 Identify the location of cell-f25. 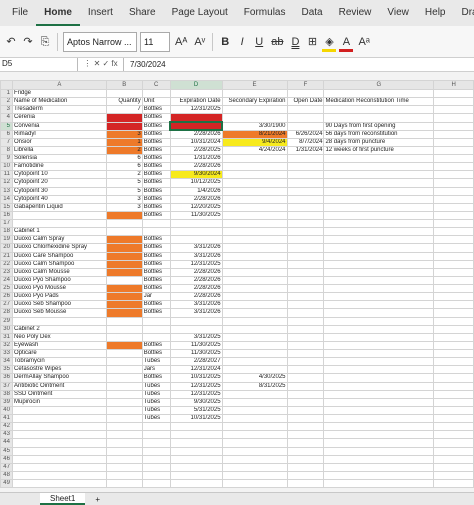
(305, 288).